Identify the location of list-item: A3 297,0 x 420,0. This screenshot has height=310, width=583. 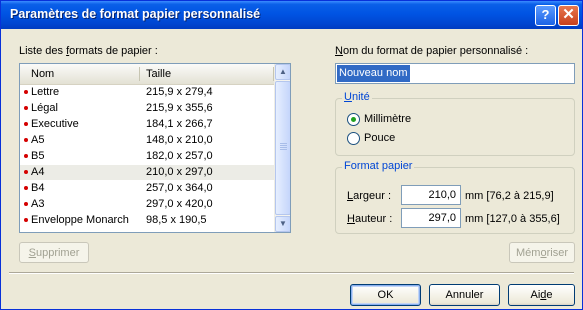
(147, 204).